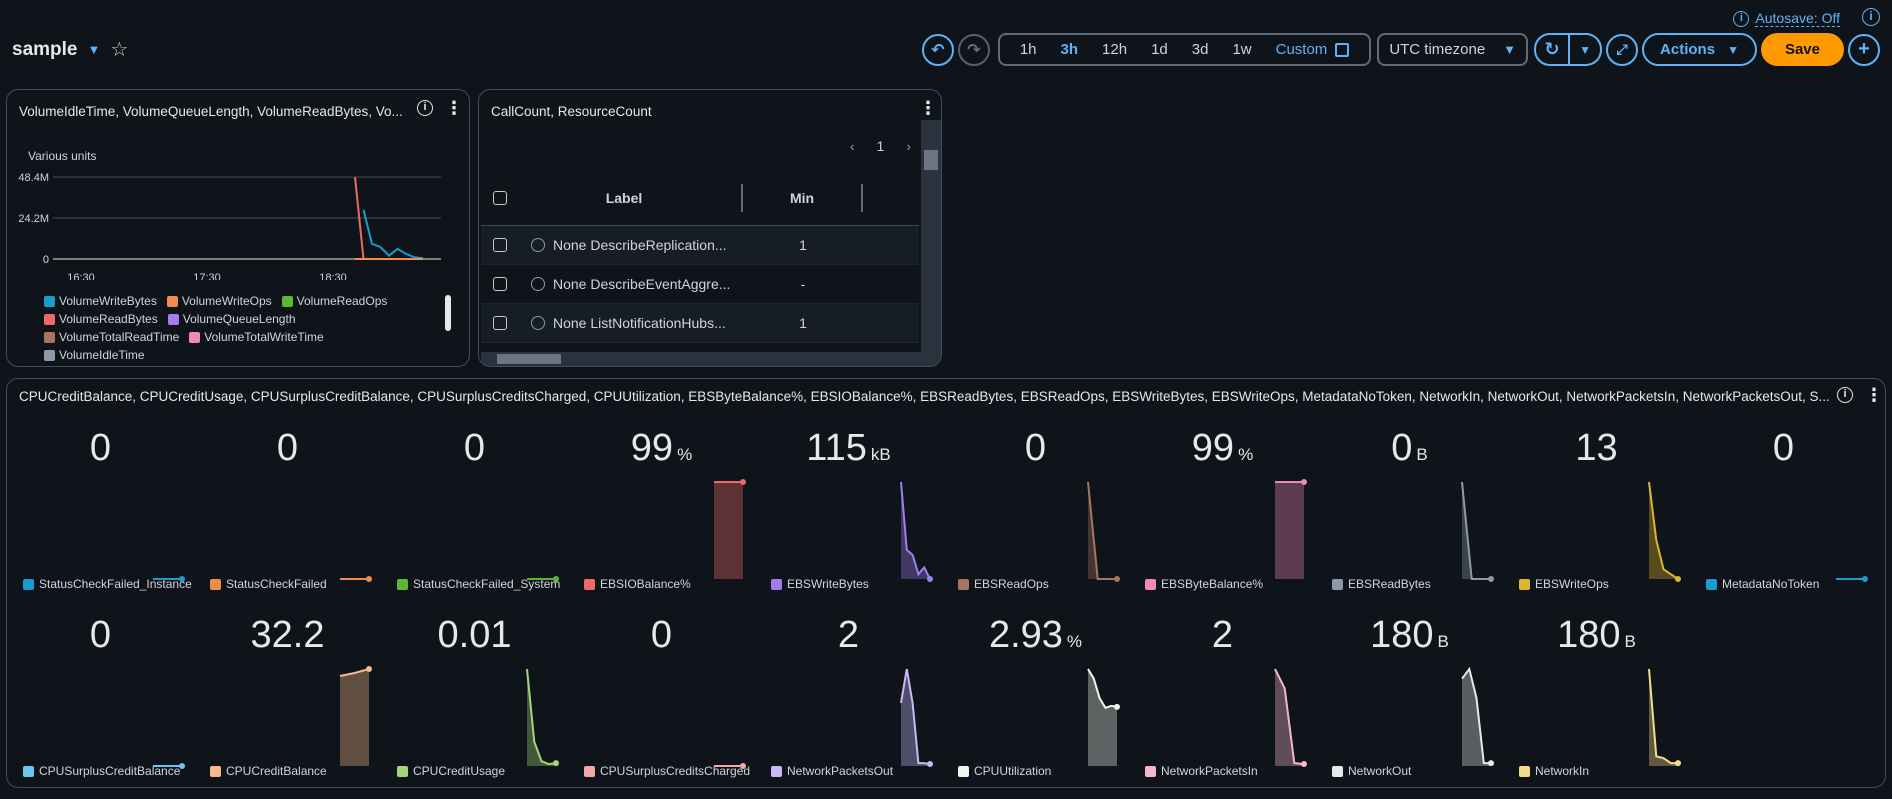 The width and height of the screenshot is (1892, 799). Describe the element at coordinates (1222, 688) in the screenshot. I see `metric-tile: 2 NetworkPacketsIn` at that location.